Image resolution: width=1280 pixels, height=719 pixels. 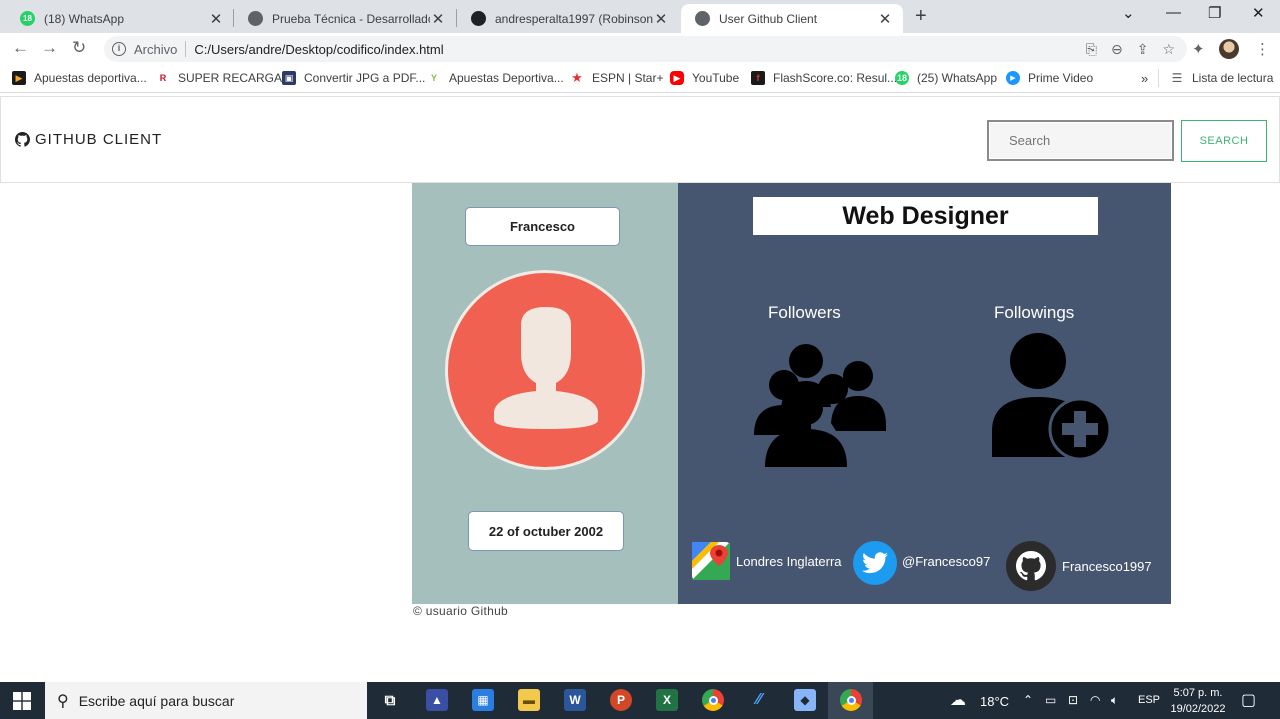 What do you see at coordinates (20, 48) in the screenshot?
I see `back-button: ←` at bounding box center [20, 48].